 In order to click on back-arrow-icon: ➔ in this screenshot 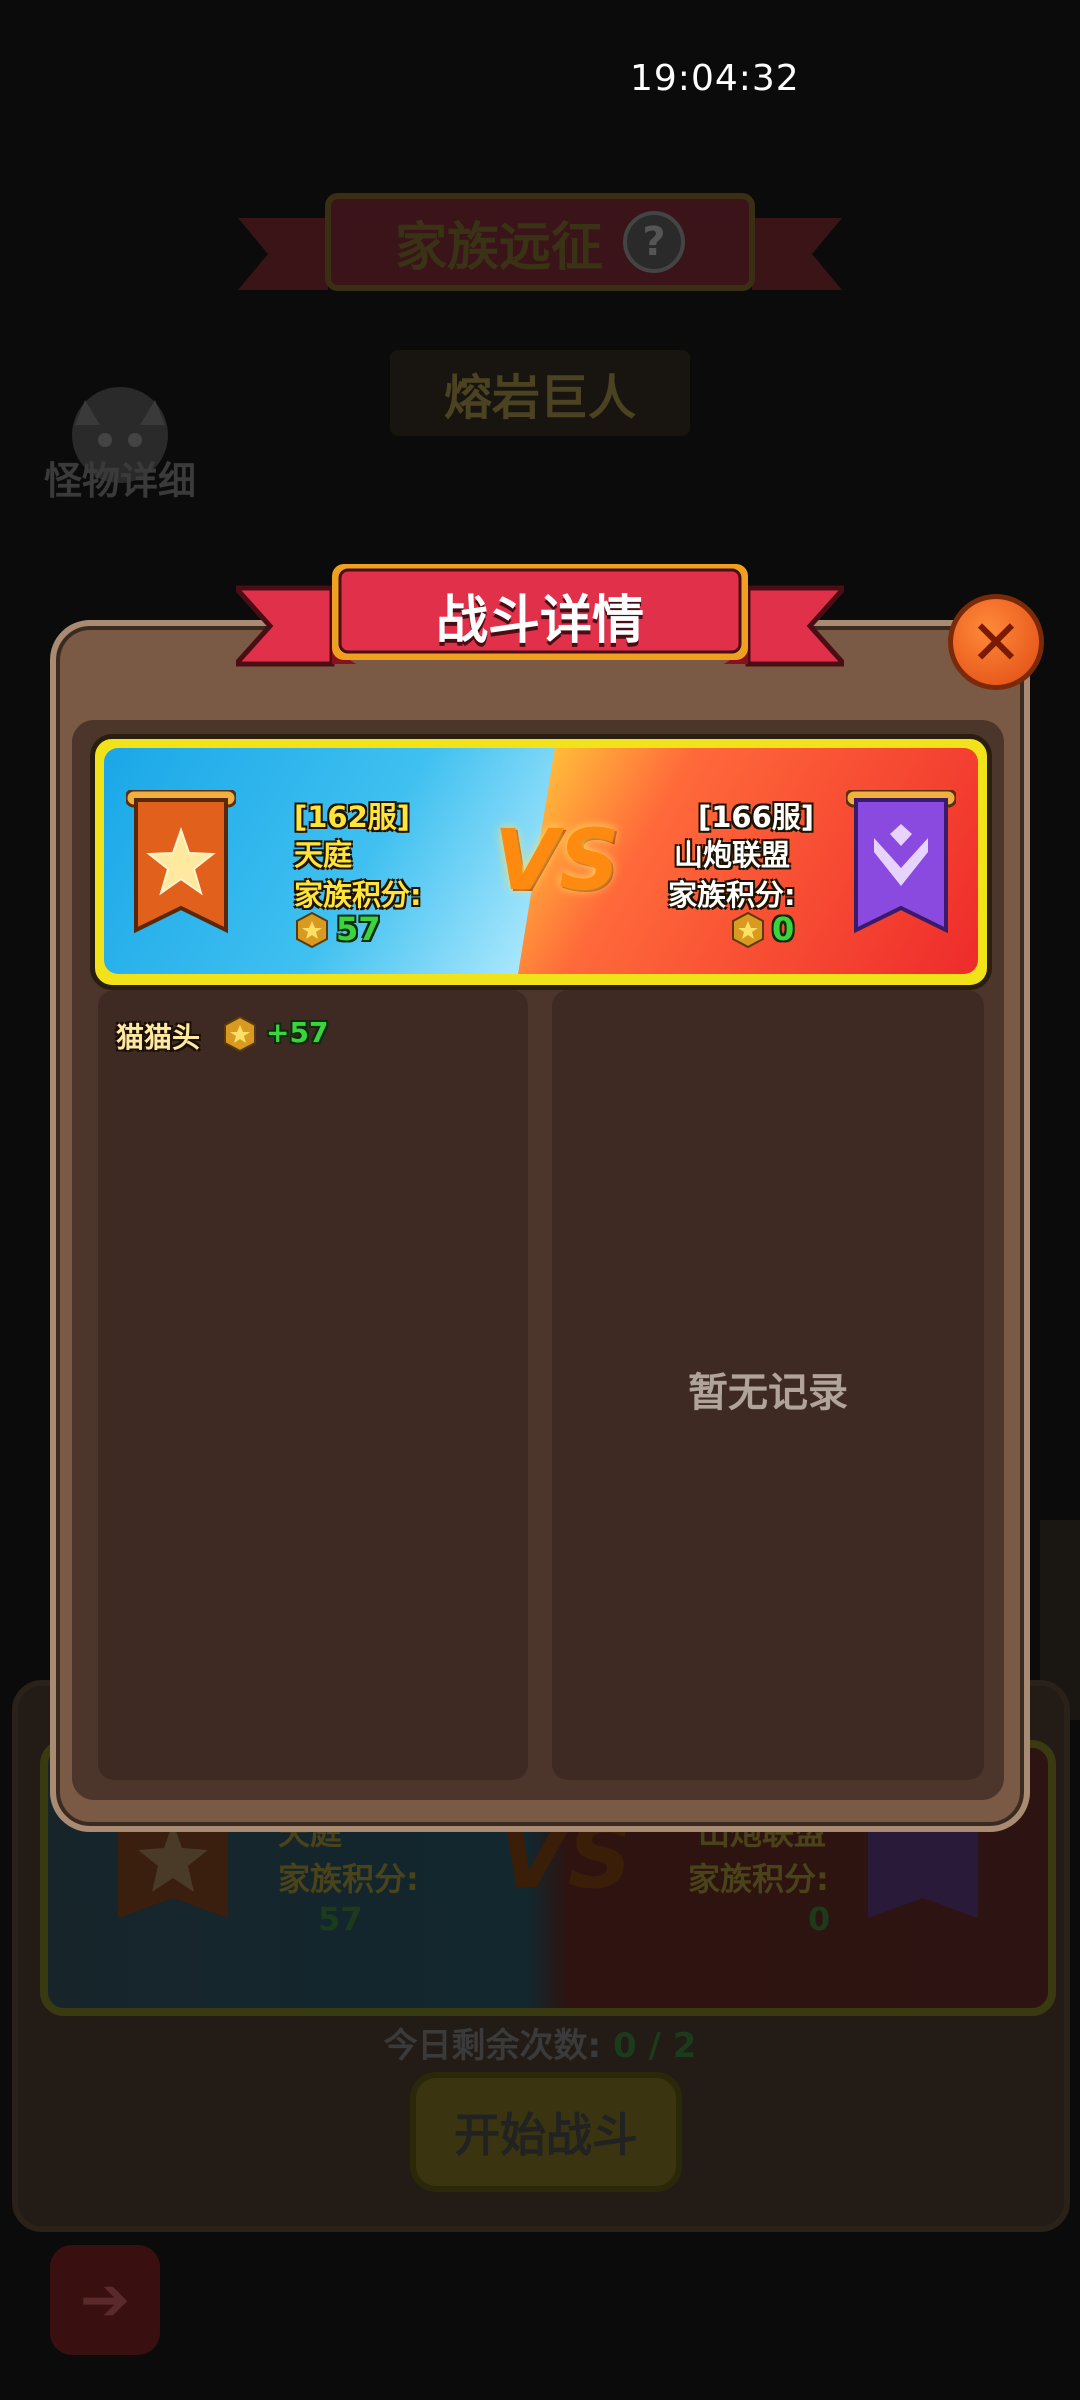, I will do `click(105, 2300)`.